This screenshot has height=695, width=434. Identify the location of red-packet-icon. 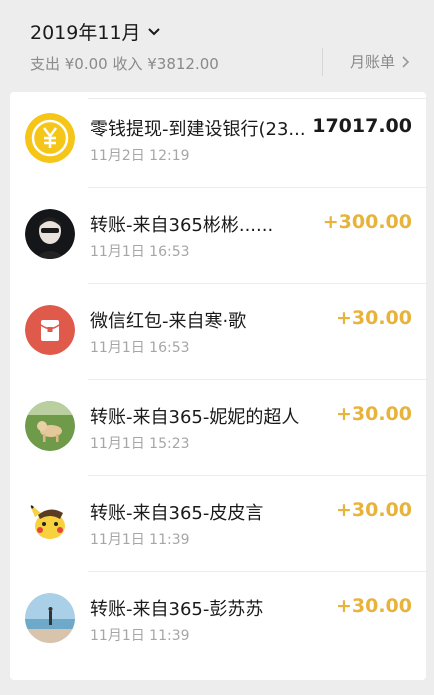
(50, 330).